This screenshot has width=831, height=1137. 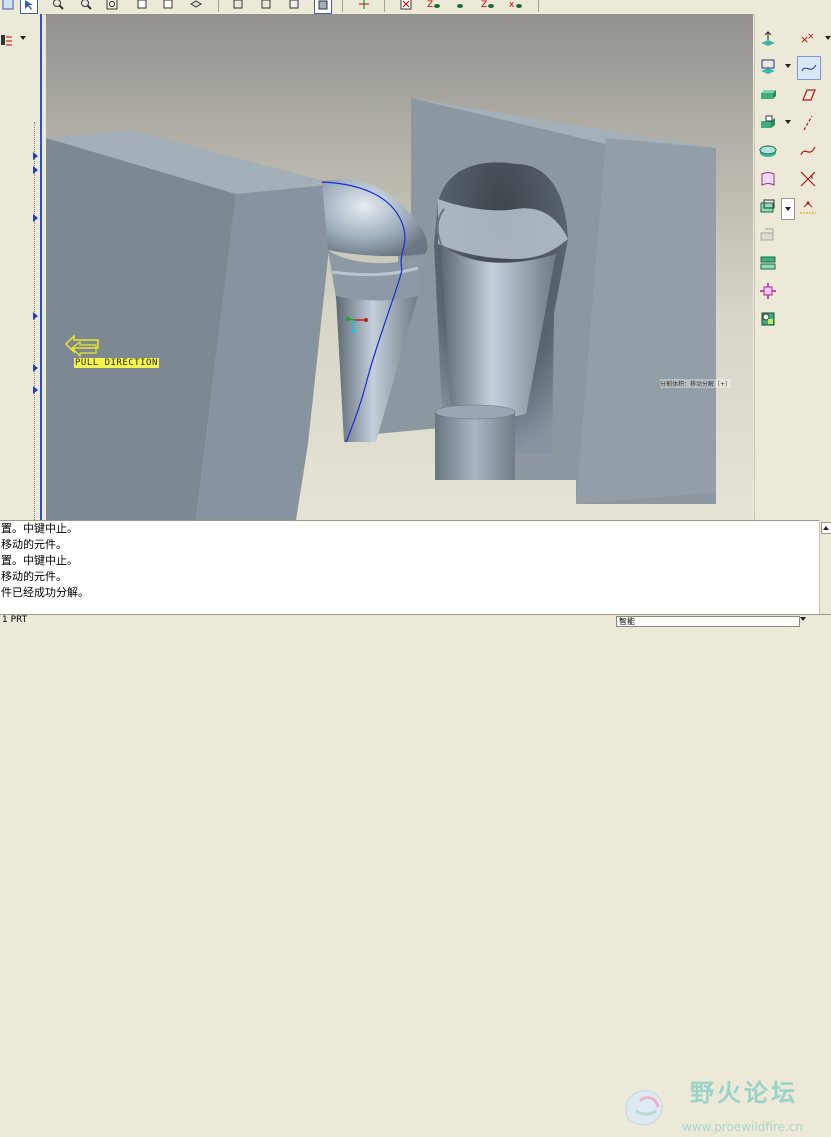 I want to click on dropdown-button, so click(x=788, y=209).